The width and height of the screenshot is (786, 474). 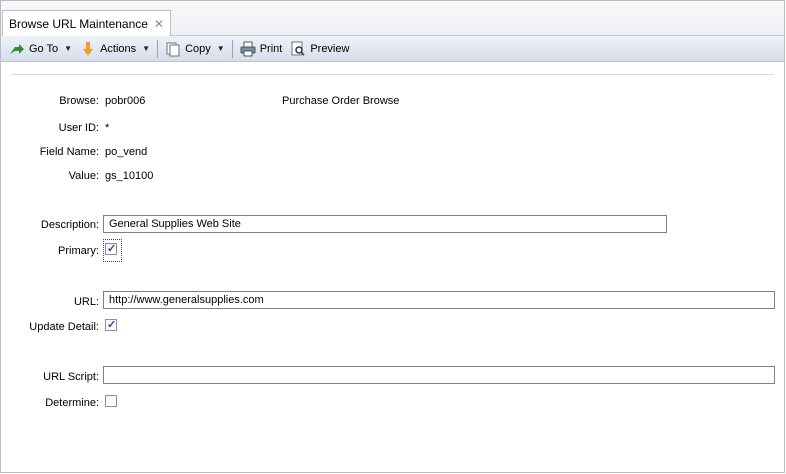 I want to click on divider, so click(x=392, y=74).